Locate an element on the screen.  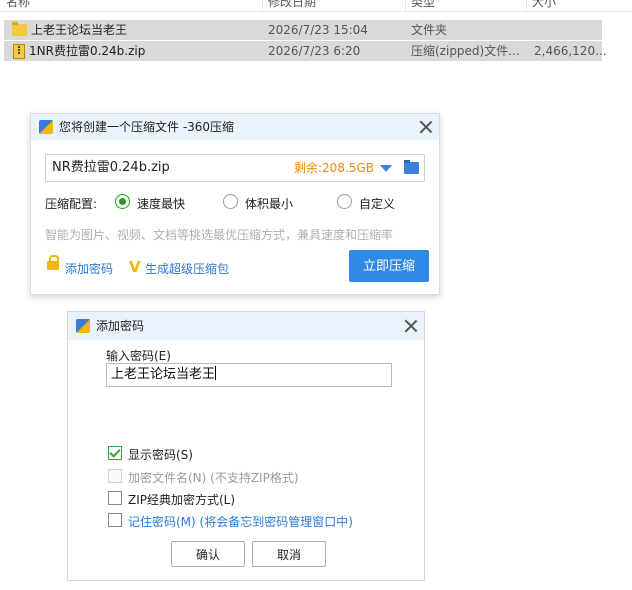
file-modified: 2026/7/23 15:04 is located at coordinates (318, 30).